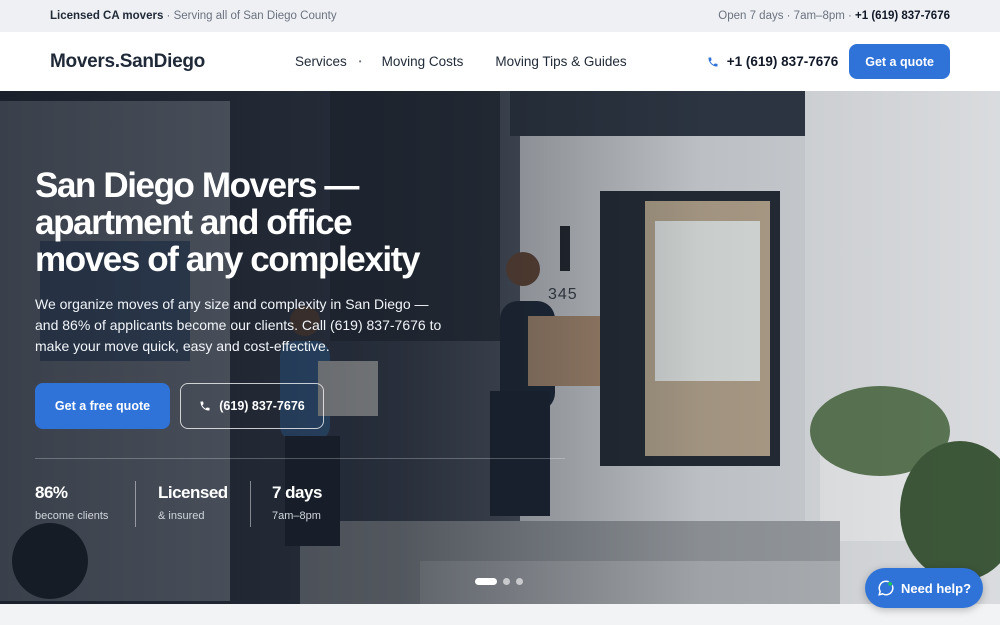 The width and height of the screenshot is (1000, 625). What do you see at coordinates (250, 16) in the screenshot?
I see `service-area-label: · Serving all of San Diego County` at bounding box center [250, 16].